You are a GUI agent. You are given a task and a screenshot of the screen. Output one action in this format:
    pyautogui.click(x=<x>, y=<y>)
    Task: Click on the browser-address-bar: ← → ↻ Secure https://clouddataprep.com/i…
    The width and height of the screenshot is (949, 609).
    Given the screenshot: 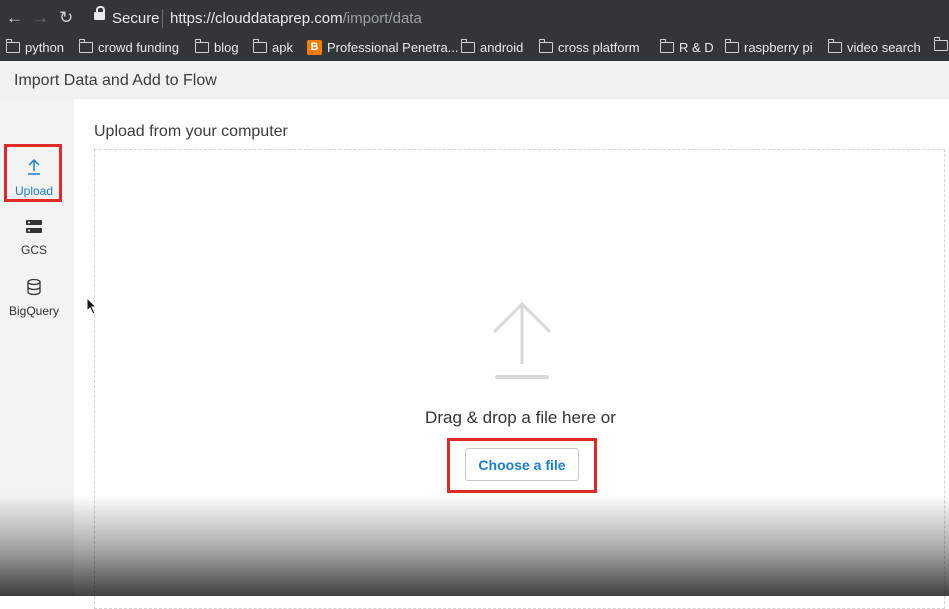 What is the action you would take?
    pyautogui.click(x=474, y=18)
    